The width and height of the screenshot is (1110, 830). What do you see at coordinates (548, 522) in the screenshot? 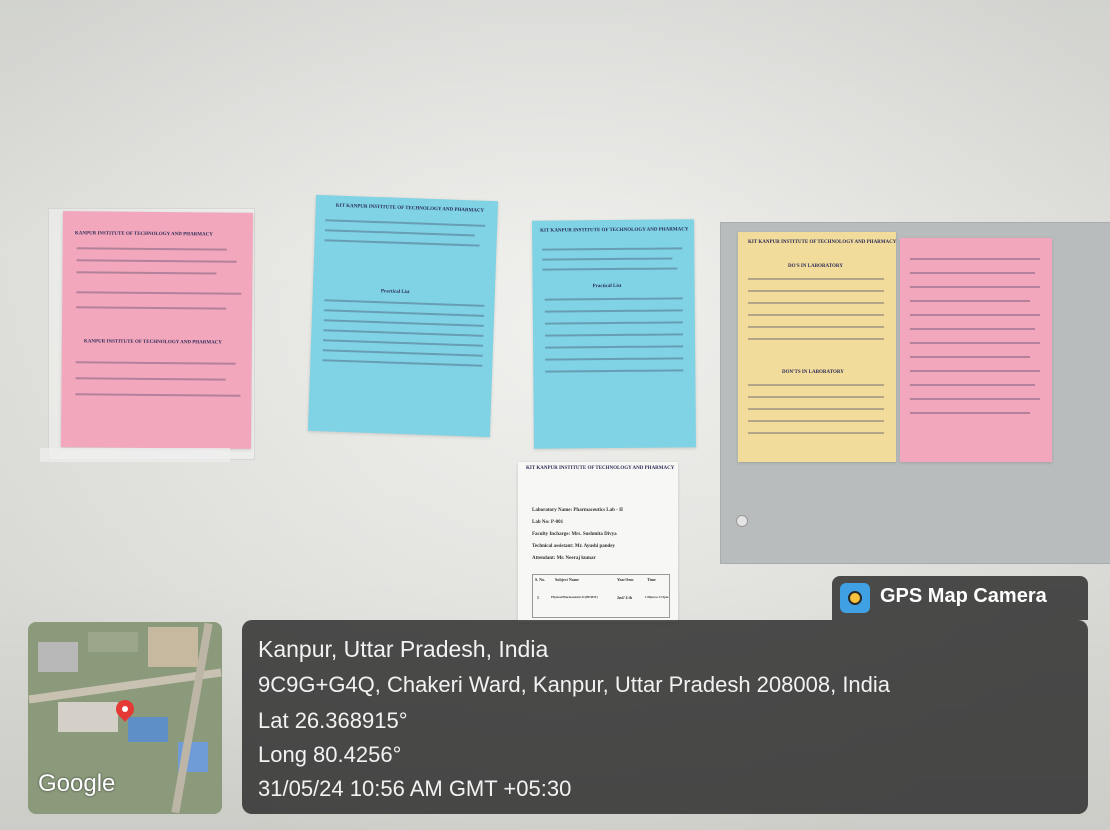
I see `notice-white-lab-no: Lab No: P-001` at bounding box center [548, 522].